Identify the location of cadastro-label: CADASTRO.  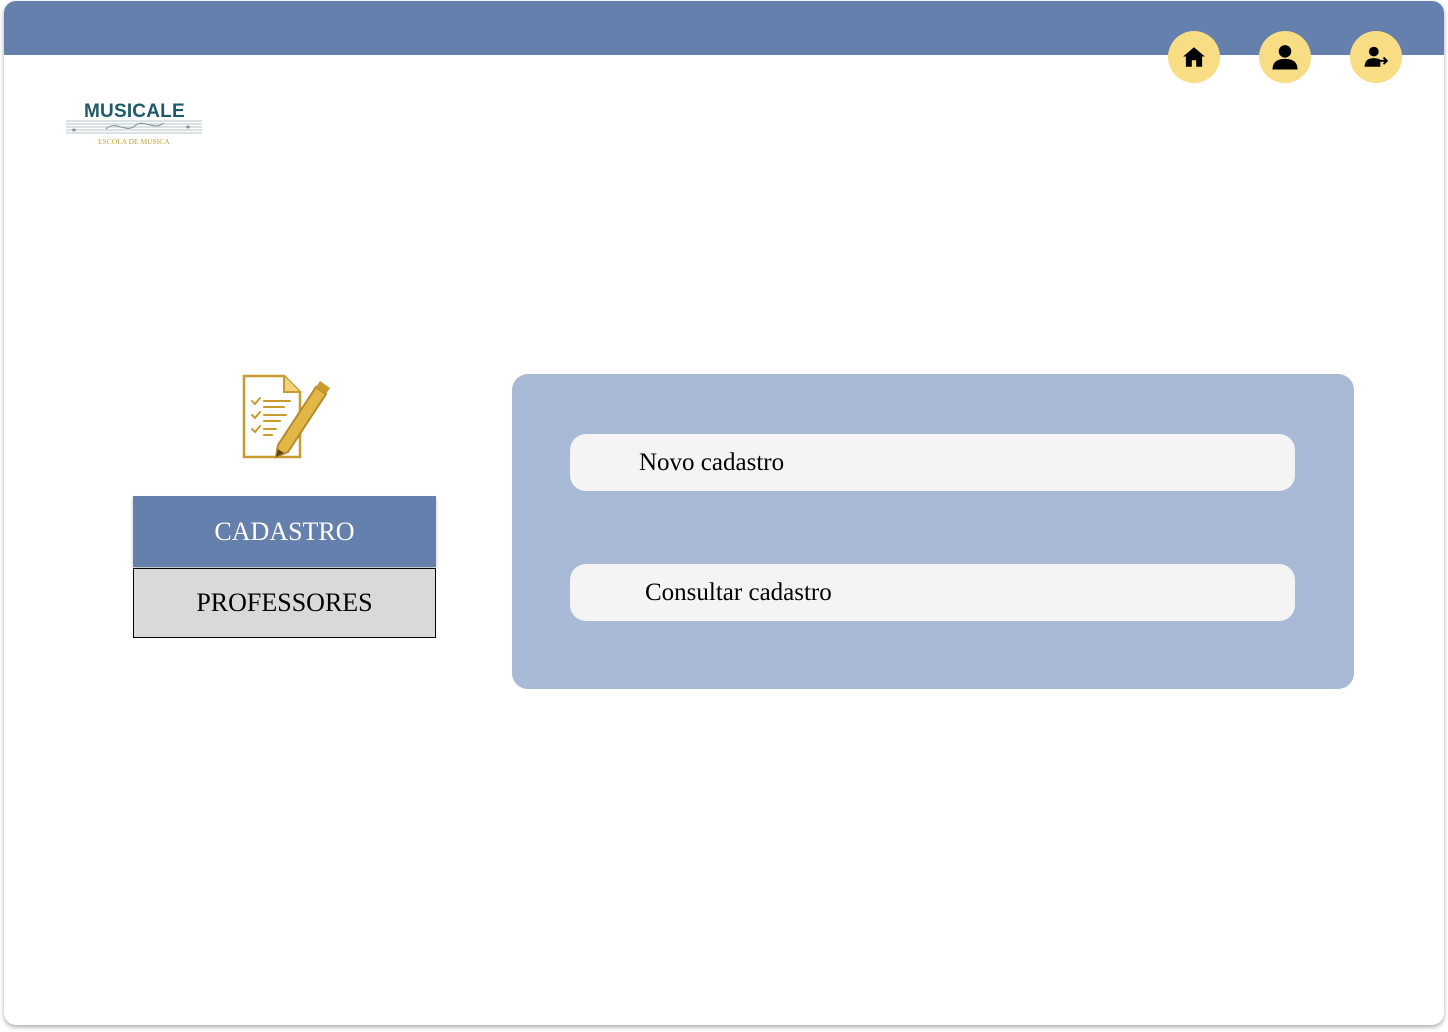
(284, 531).